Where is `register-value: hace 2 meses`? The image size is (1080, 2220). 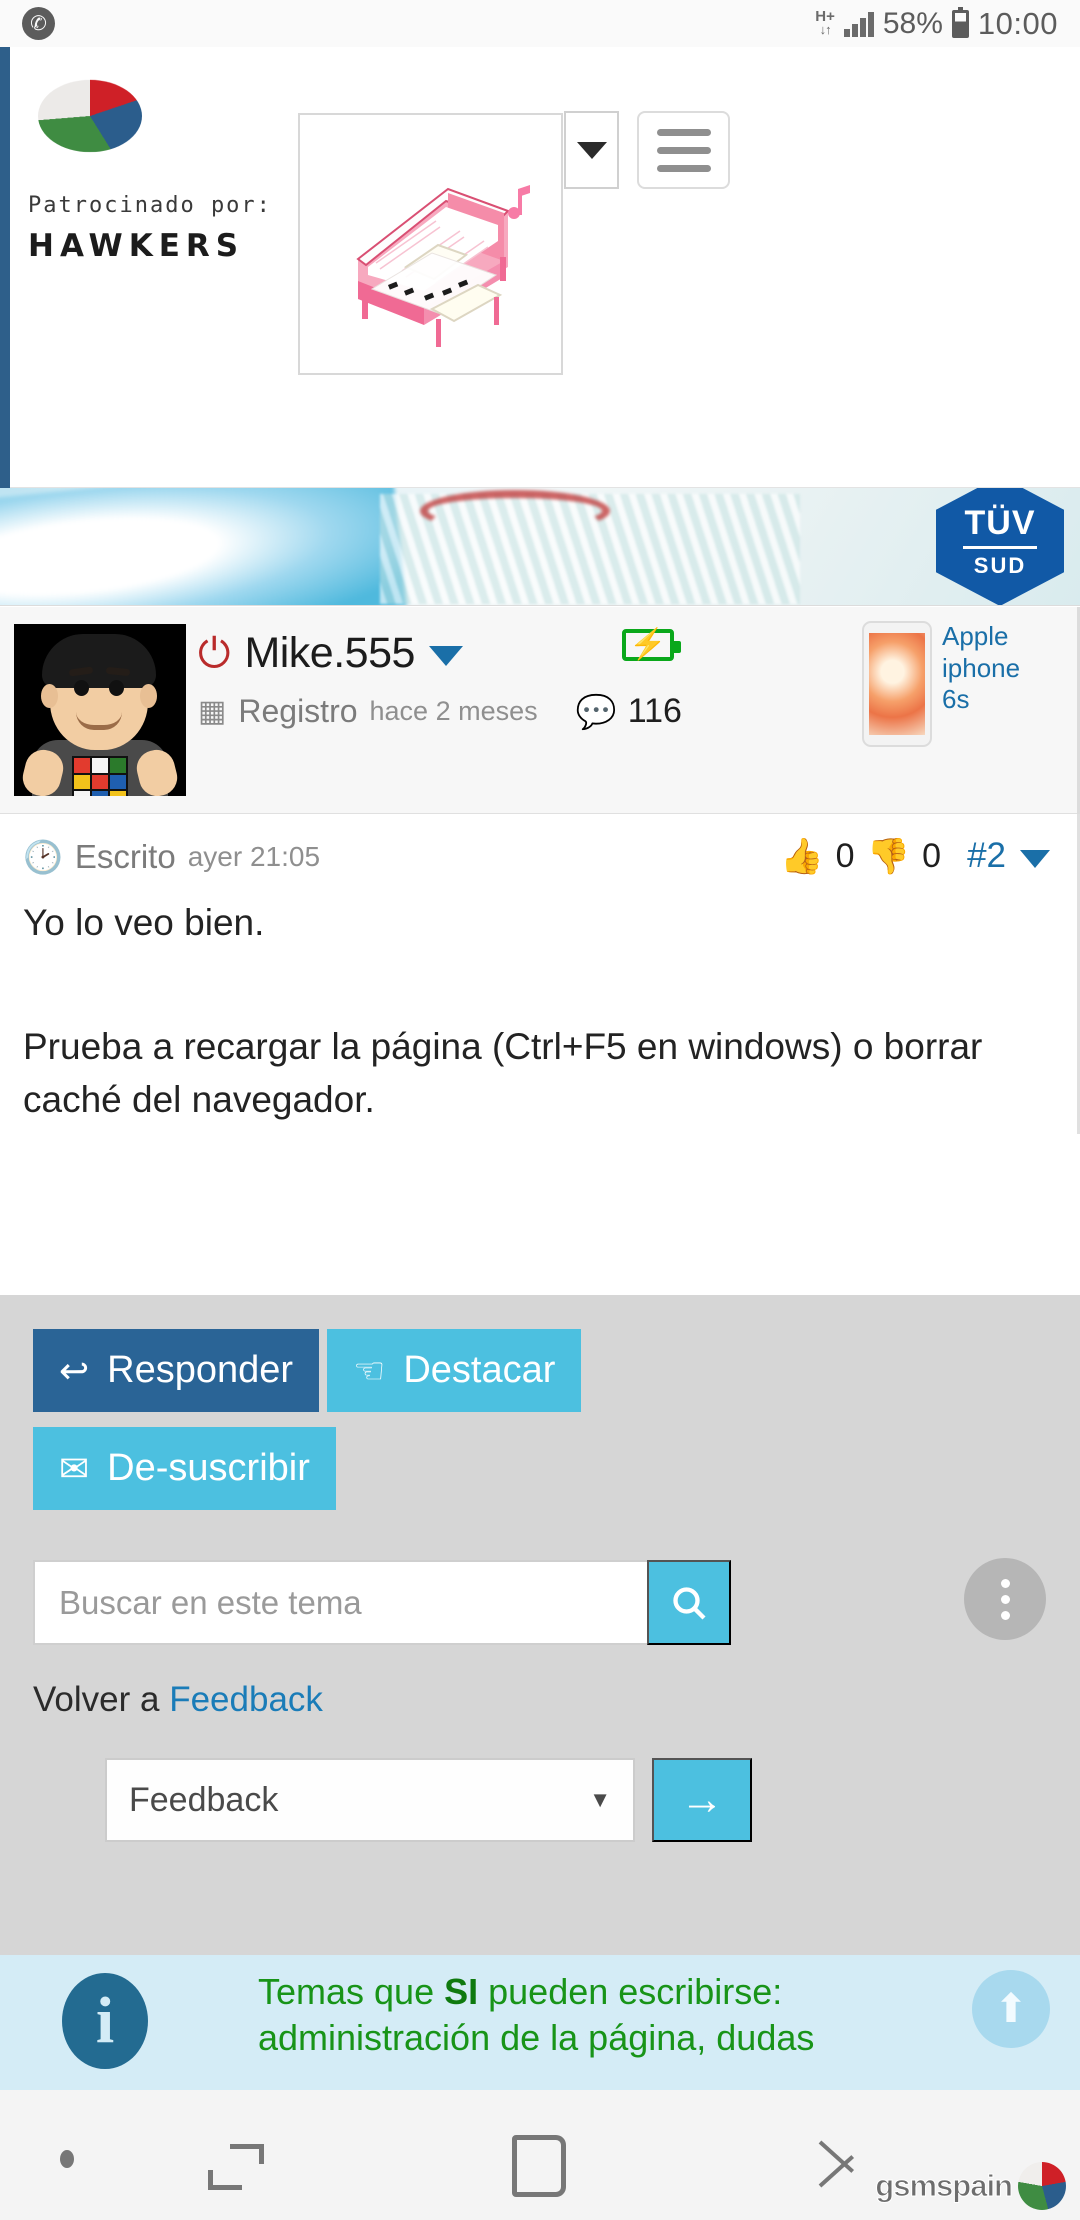
register-value: hace 2 meses is located at coordinates (453, 711).